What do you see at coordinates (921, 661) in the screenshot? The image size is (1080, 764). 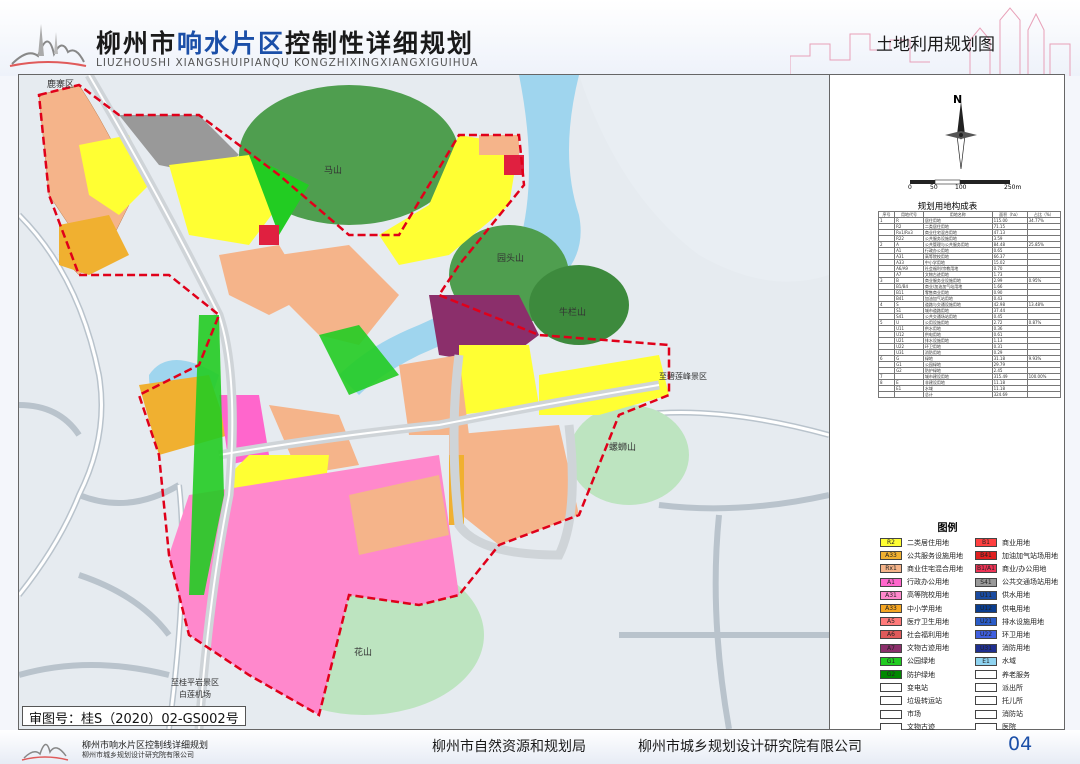 I see `legend-label: 公园绿地` at bounding box center [921, 661].